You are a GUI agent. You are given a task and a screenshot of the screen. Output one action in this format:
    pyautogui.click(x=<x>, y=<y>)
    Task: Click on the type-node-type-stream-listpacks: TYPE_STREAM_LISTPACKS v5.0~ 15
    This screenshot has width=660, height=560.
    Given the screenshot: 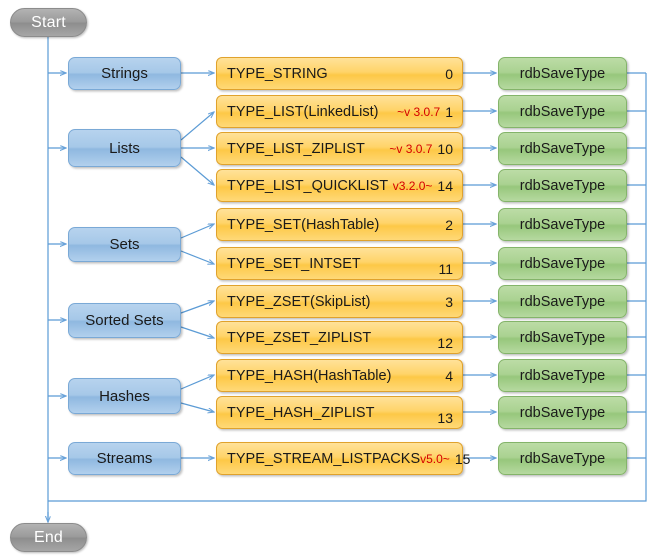 What is the action you would take?
    pyautogui.click(x=343, y=458)
    